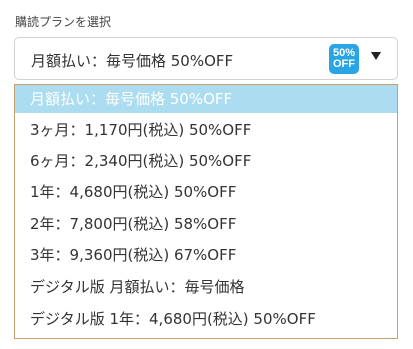 This screenshot has width=413, height=349. I want to click on discount-badge: 50% OFF, so click(344, 59).